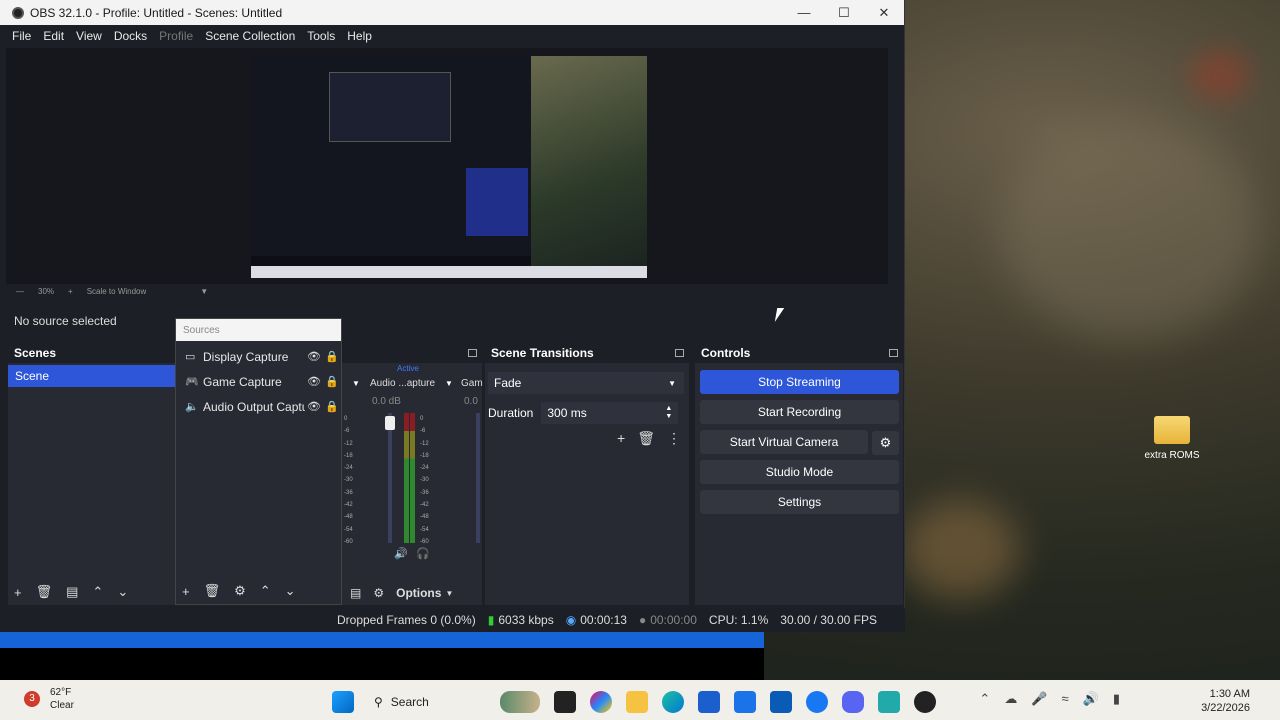 The image size is (1280, 720). I want to click on dropped-frames: Dropped Frames 0 (0.0%), so click(406, 620).